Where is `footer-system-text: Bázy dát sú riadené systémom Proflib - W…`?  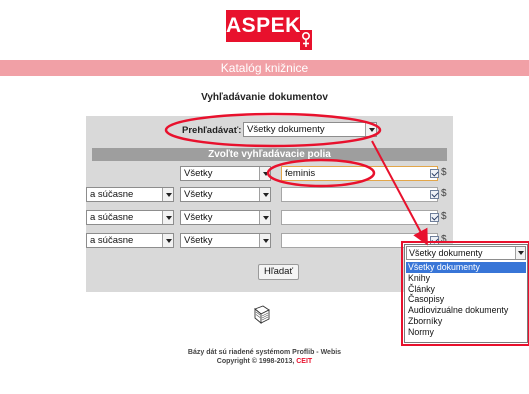
footer-system-text: Bázy dát sú riadené systémom Proflib - W… is located at coordinates (264, 352).